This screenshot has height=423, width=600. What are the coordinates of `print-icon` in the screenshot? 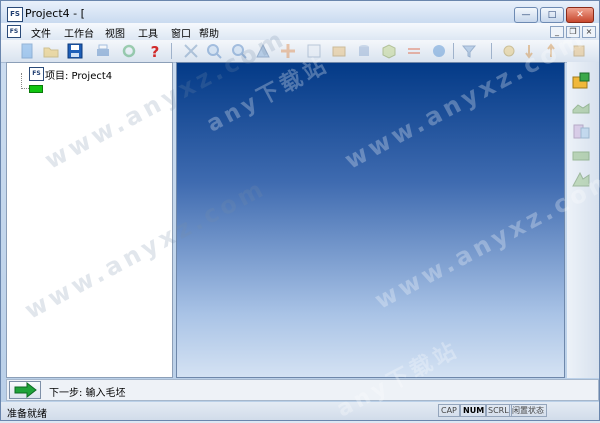 It's located at (103, 51).